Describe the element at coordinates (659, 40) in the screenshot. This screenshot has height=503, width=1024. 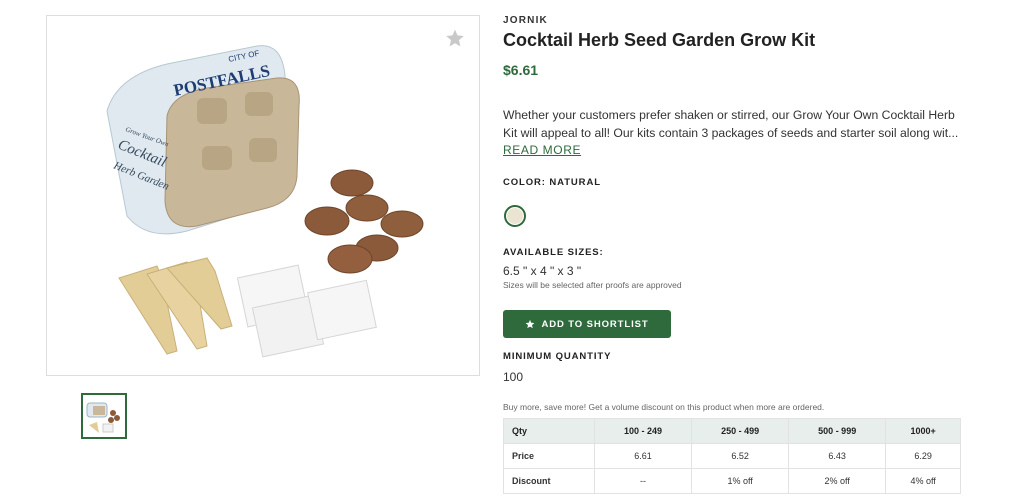
I see `product-title: Cocktail Herb Seed Garden Grow Kit` at that location.